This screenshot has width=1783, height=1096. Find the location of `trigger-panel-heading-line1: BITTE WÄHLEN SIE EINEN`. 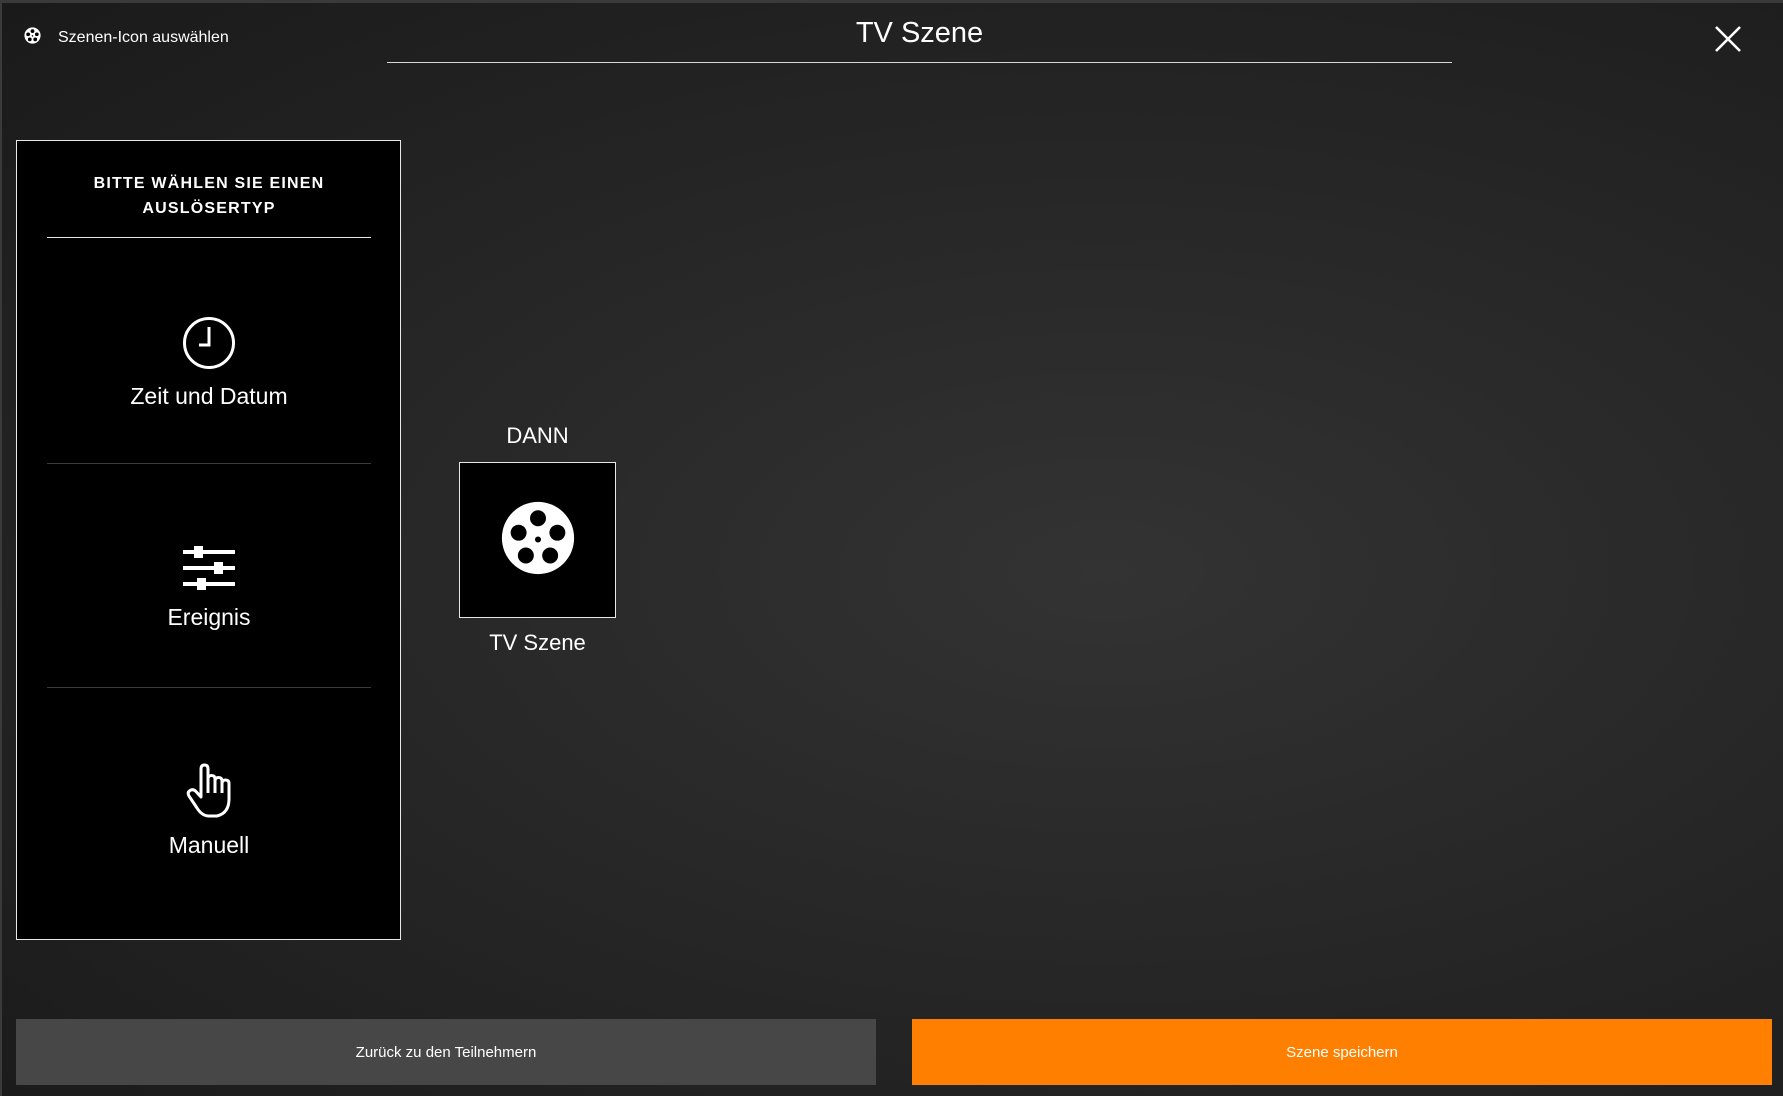

trigger-panel-heading-line1: BITTE WÄHLEN SIE EINEN is located at coordinates (209, 183).